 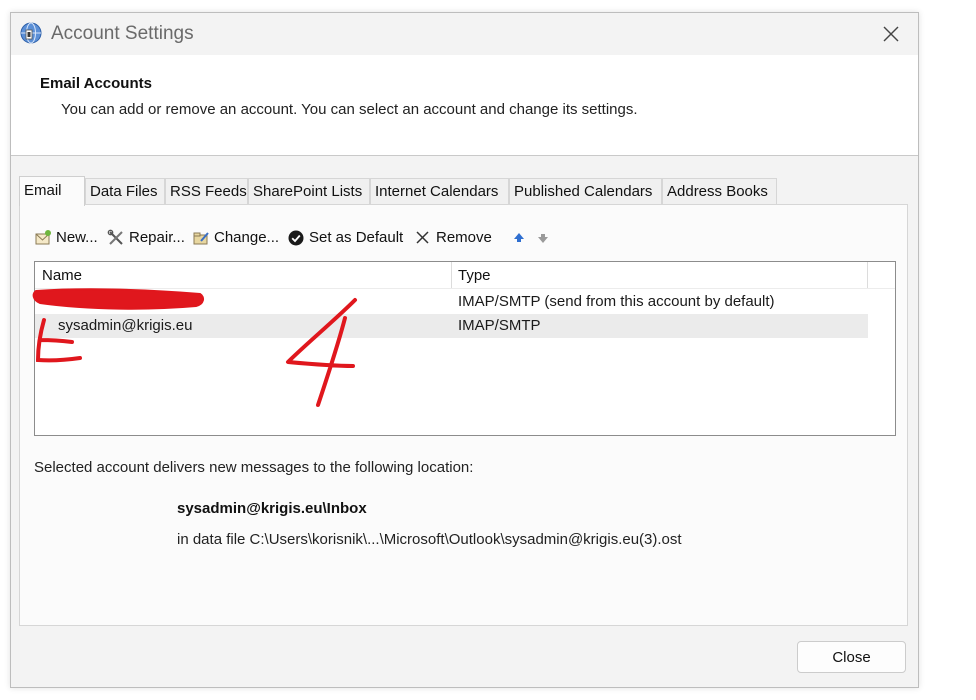 I want to click on tab-data-files: Data Files, so click(x=125, y=191).